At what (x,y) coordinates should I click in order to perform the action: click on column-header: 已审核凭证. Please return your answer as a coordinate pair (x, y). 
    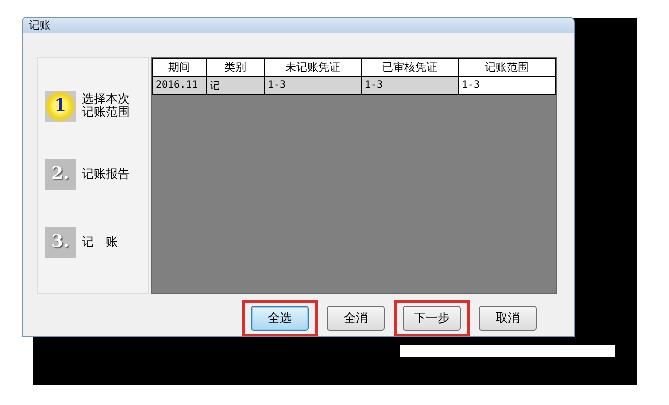
    Looking at the image, I should click on (410, 67).